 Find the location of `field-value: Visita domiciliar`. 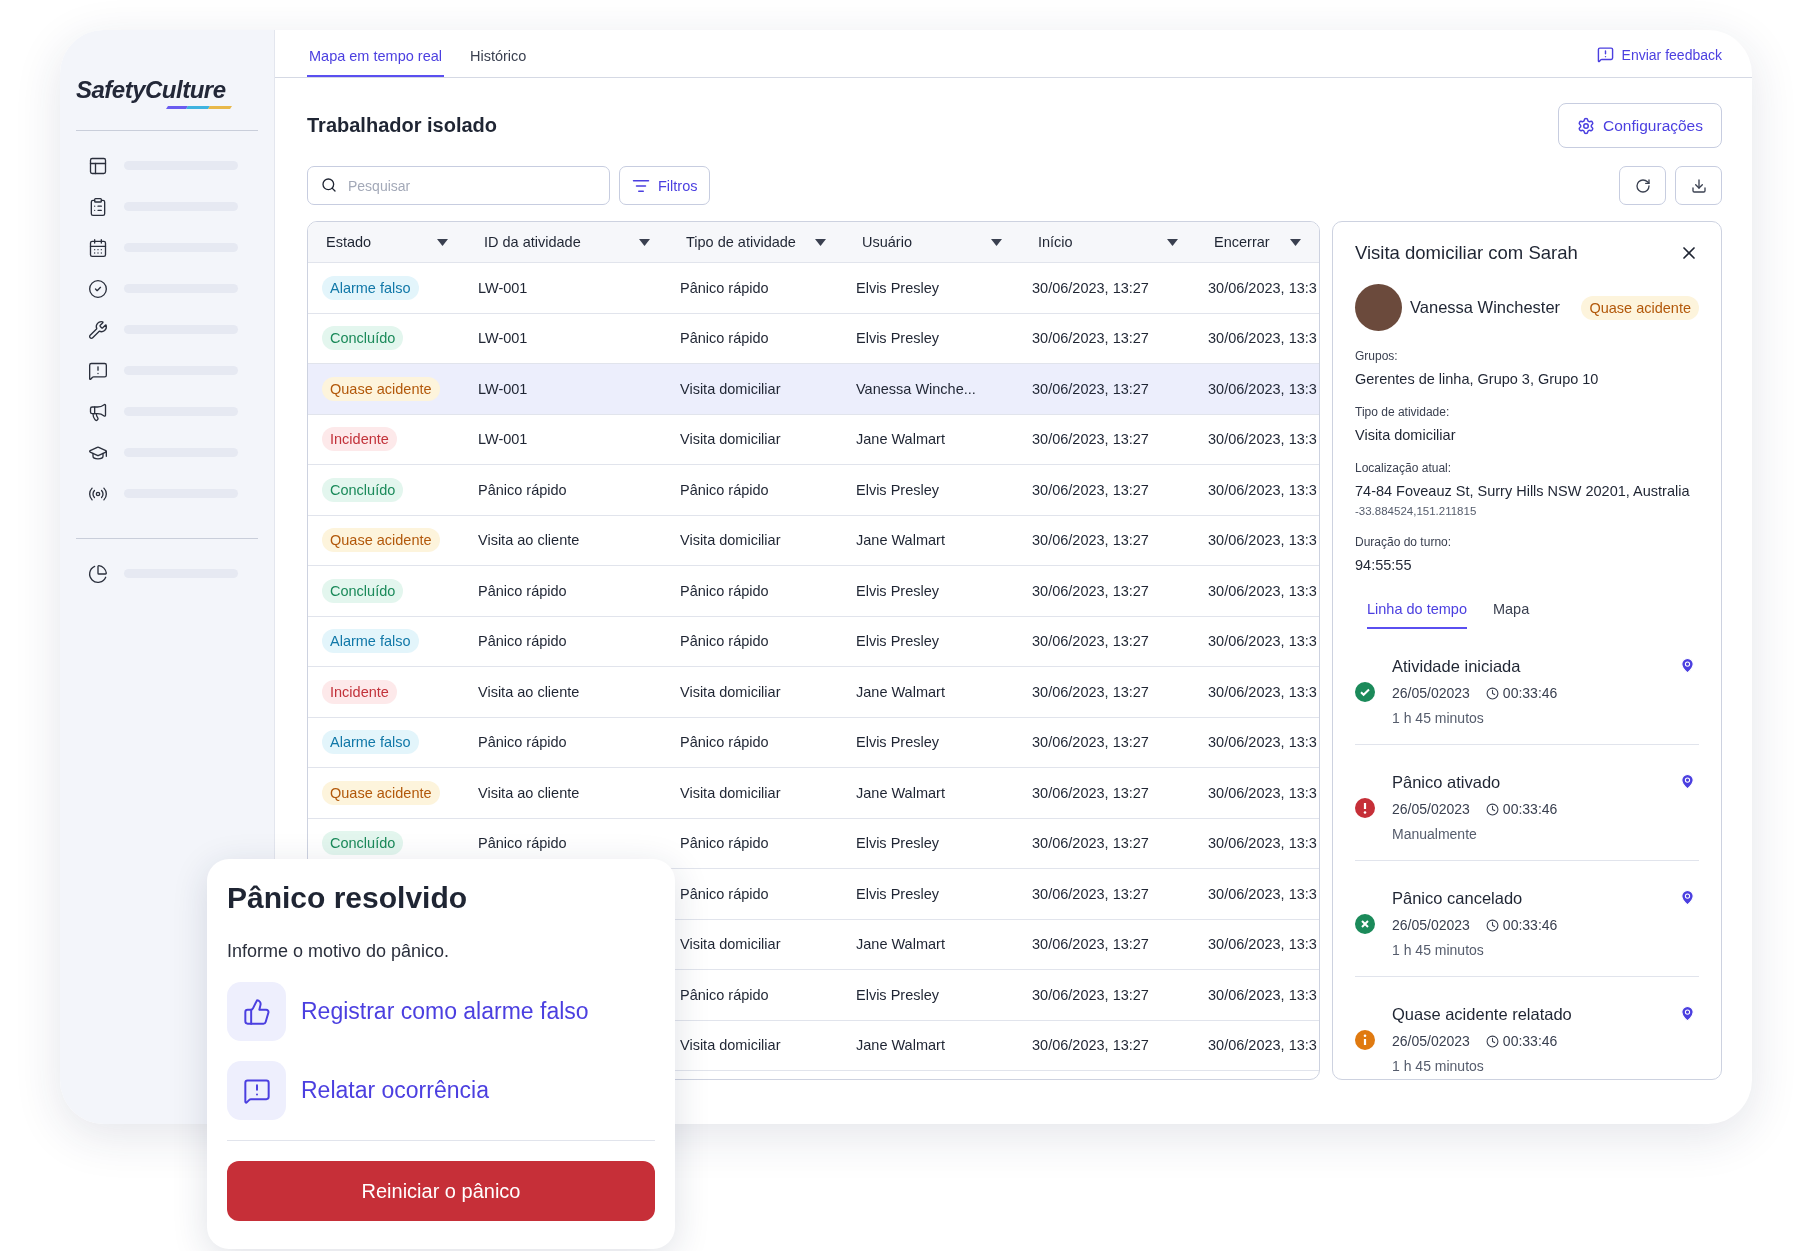

field-value: Visita domiciliar is located at coordinates (1406, 435).